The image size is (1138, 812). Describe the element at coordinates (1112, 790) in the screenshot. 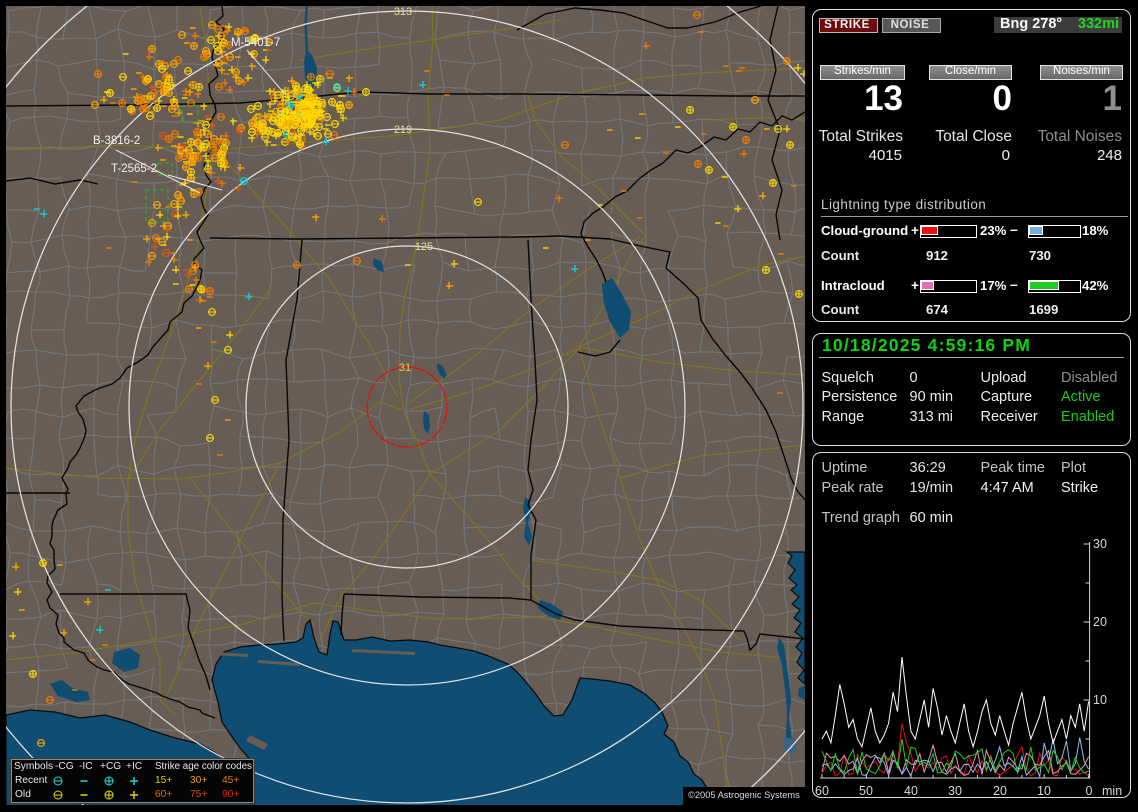

I see `svg-text: min` at that location.